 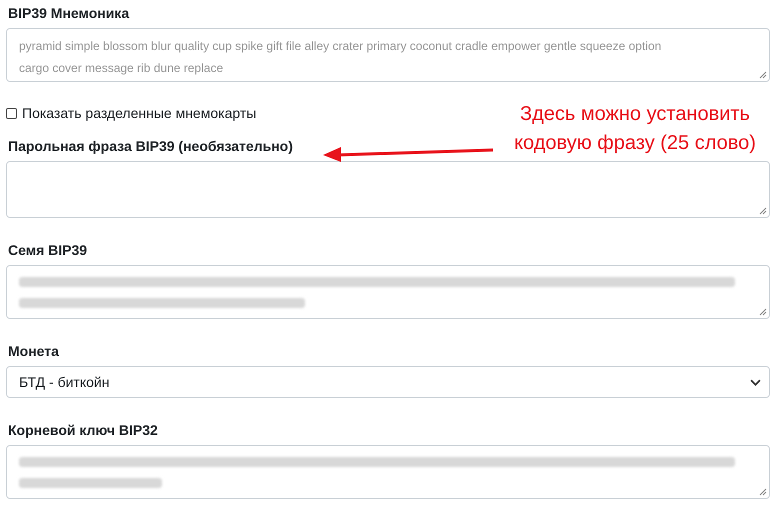 What do you see at coordinates (83, 430) in the screenshot?
I see `field-label: Корневой ключ BIP32` at bounding box center [83, 430].